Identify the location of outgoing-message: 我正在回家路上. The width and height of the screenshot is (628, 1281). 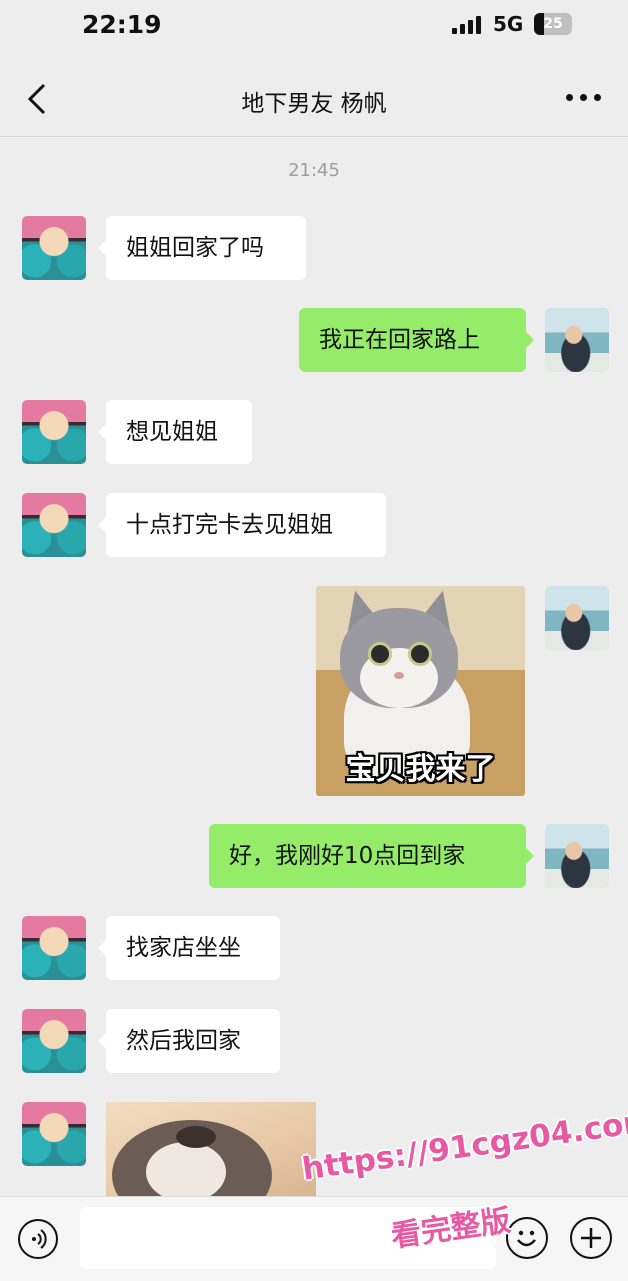
(416, 340).